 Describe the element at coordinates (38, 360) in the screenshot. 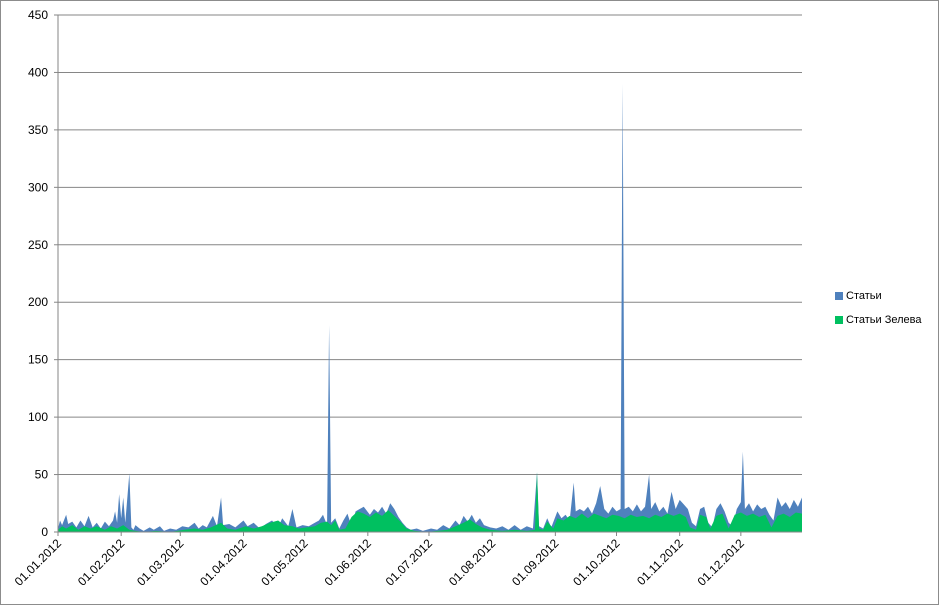

I see `y-tick-label: 150` at that location.